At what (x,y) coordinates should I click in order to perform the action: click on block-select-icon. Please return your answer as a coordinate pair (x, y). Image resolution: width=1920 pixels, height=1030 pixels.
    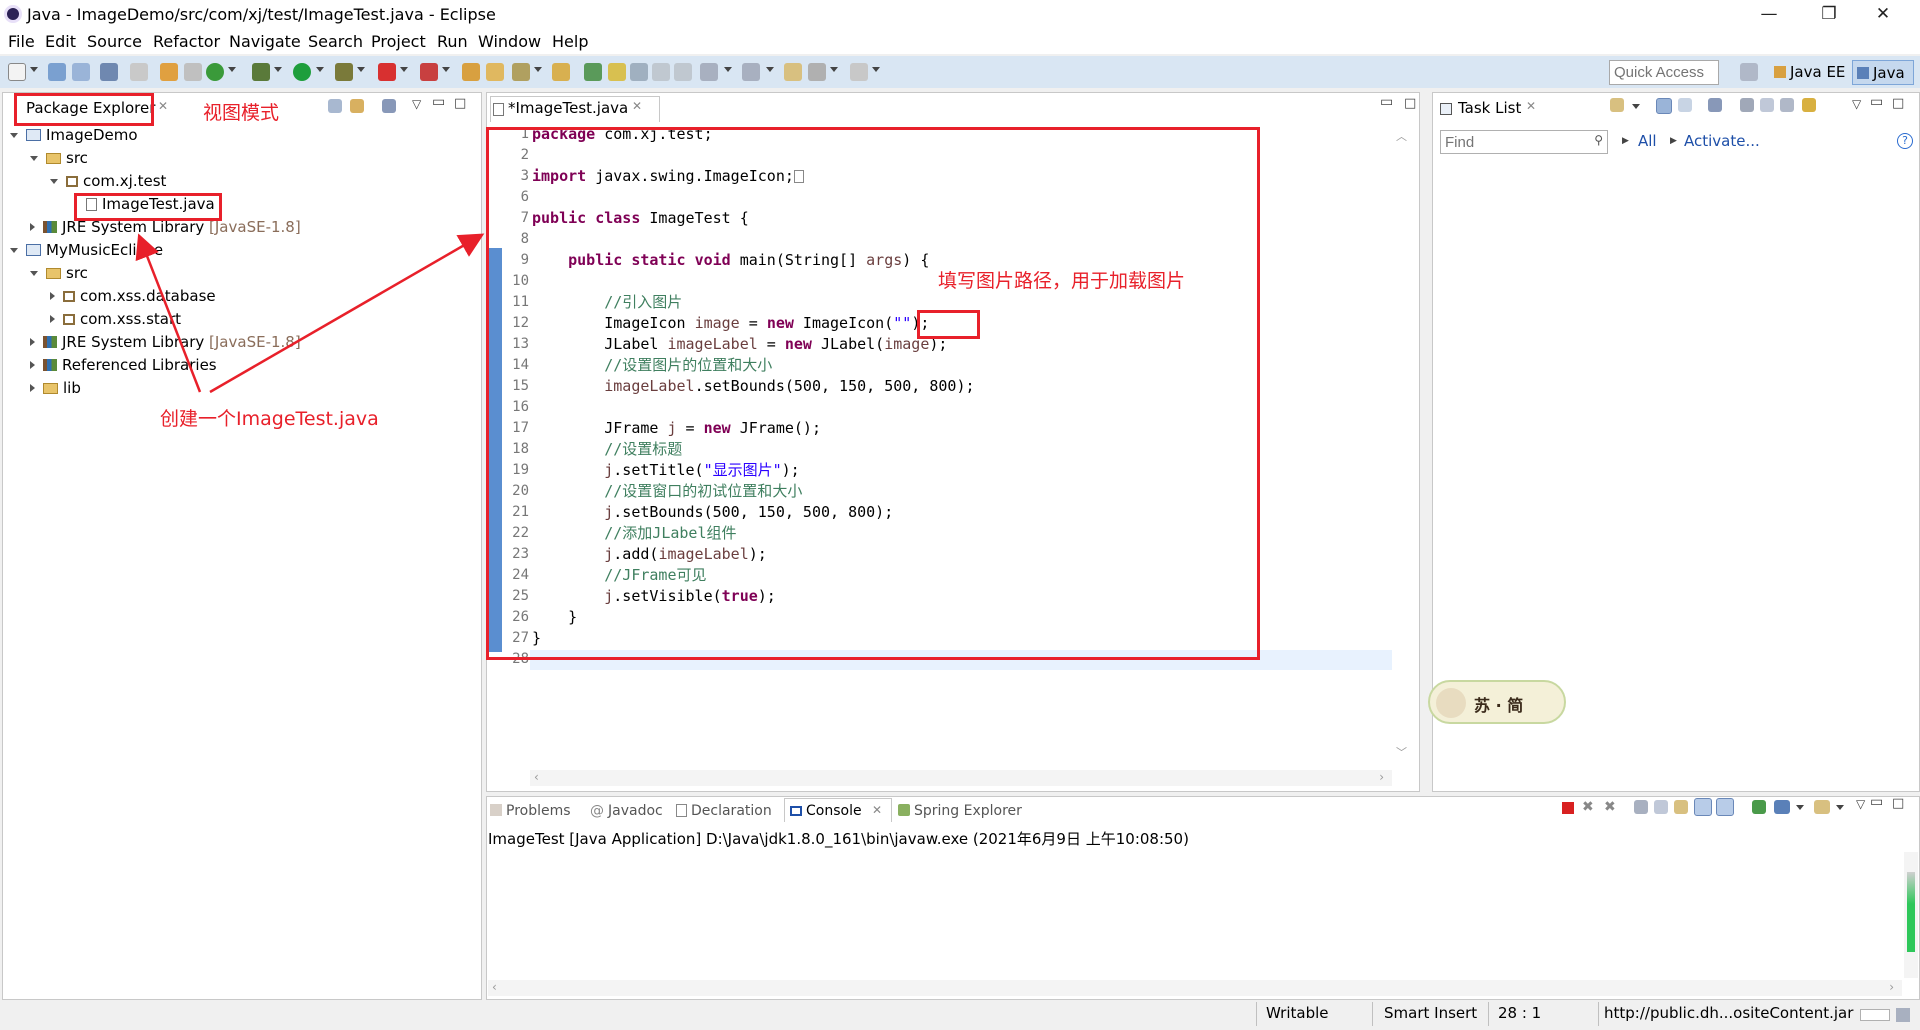
    Looking at the image, I should click on (639, 72).